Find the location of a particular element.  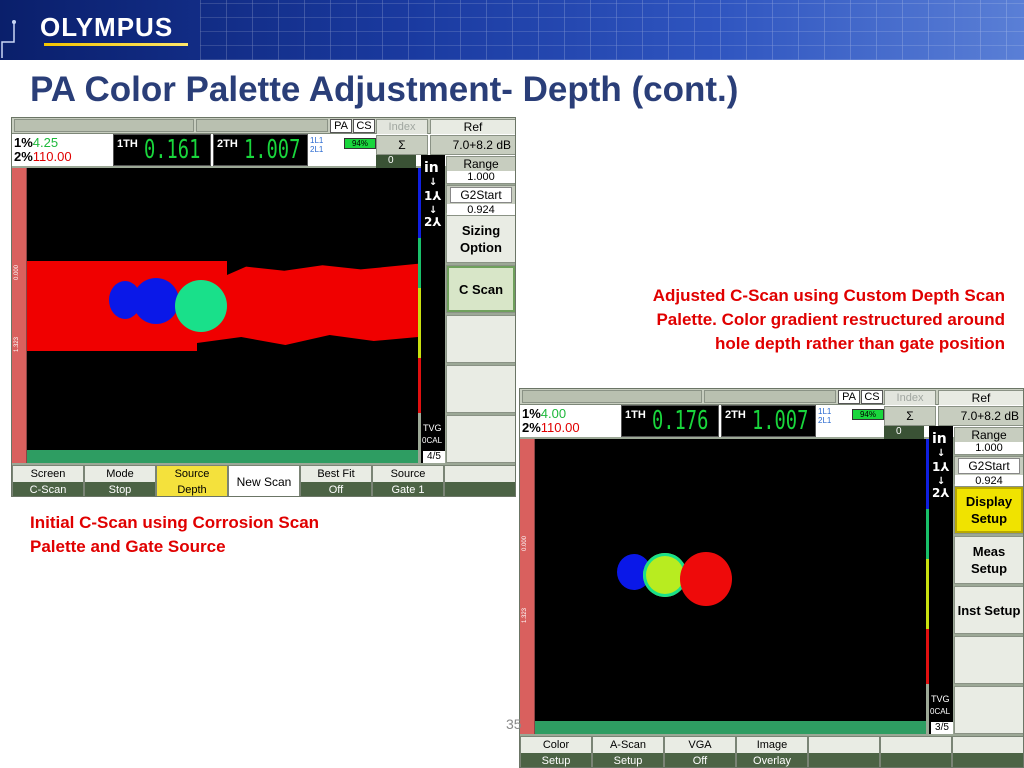

amplitude-readings: 1%4.00 2%110.00 is located at coordinates (551, 421).